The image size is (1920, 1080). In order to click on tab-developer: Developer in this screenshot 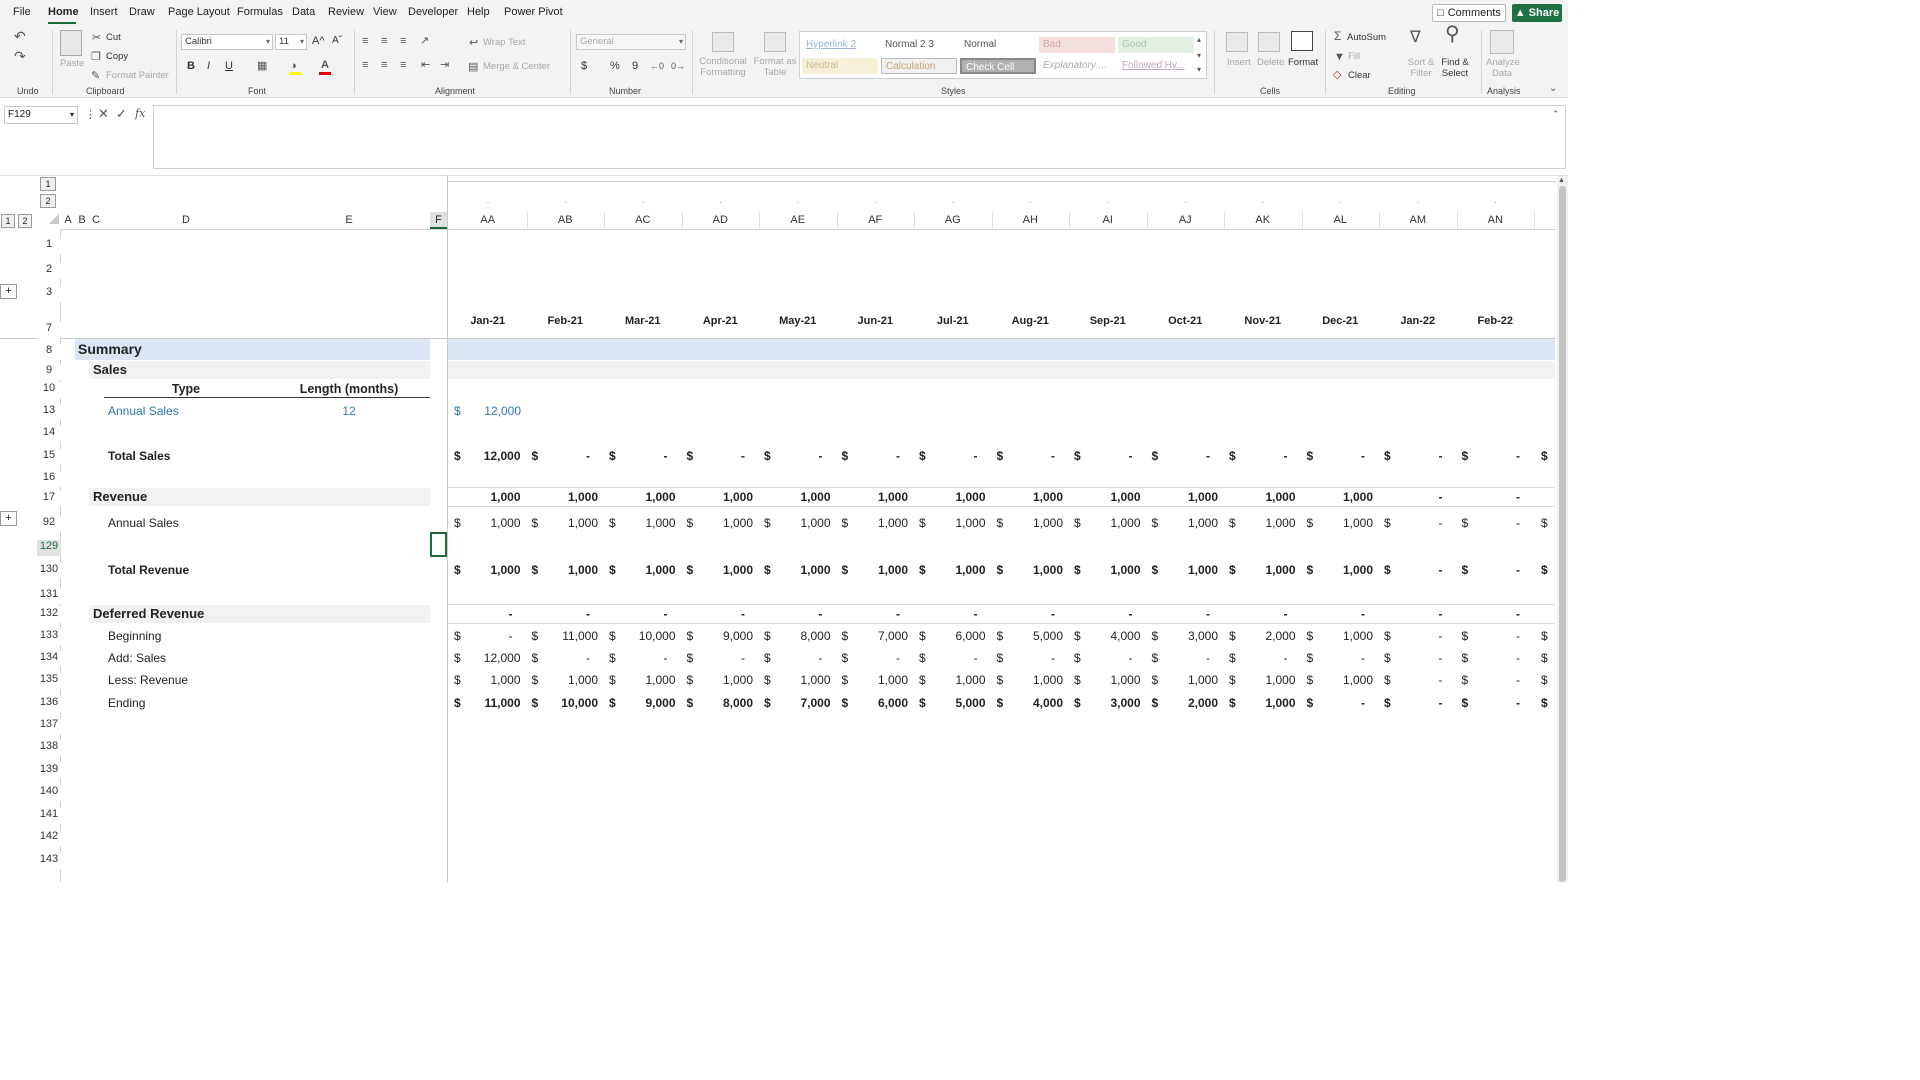, I will do `click(433, 12)`.